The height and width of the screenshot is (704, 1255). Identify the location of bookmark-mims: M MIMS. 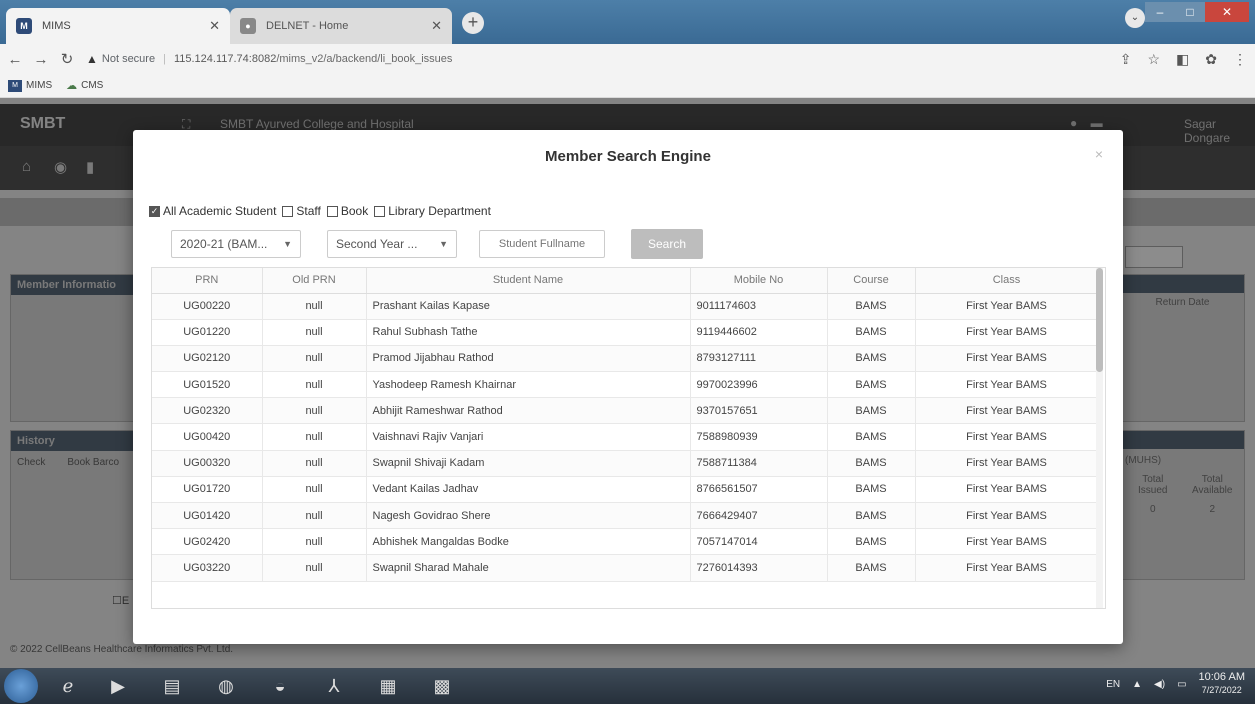
(30, 85).